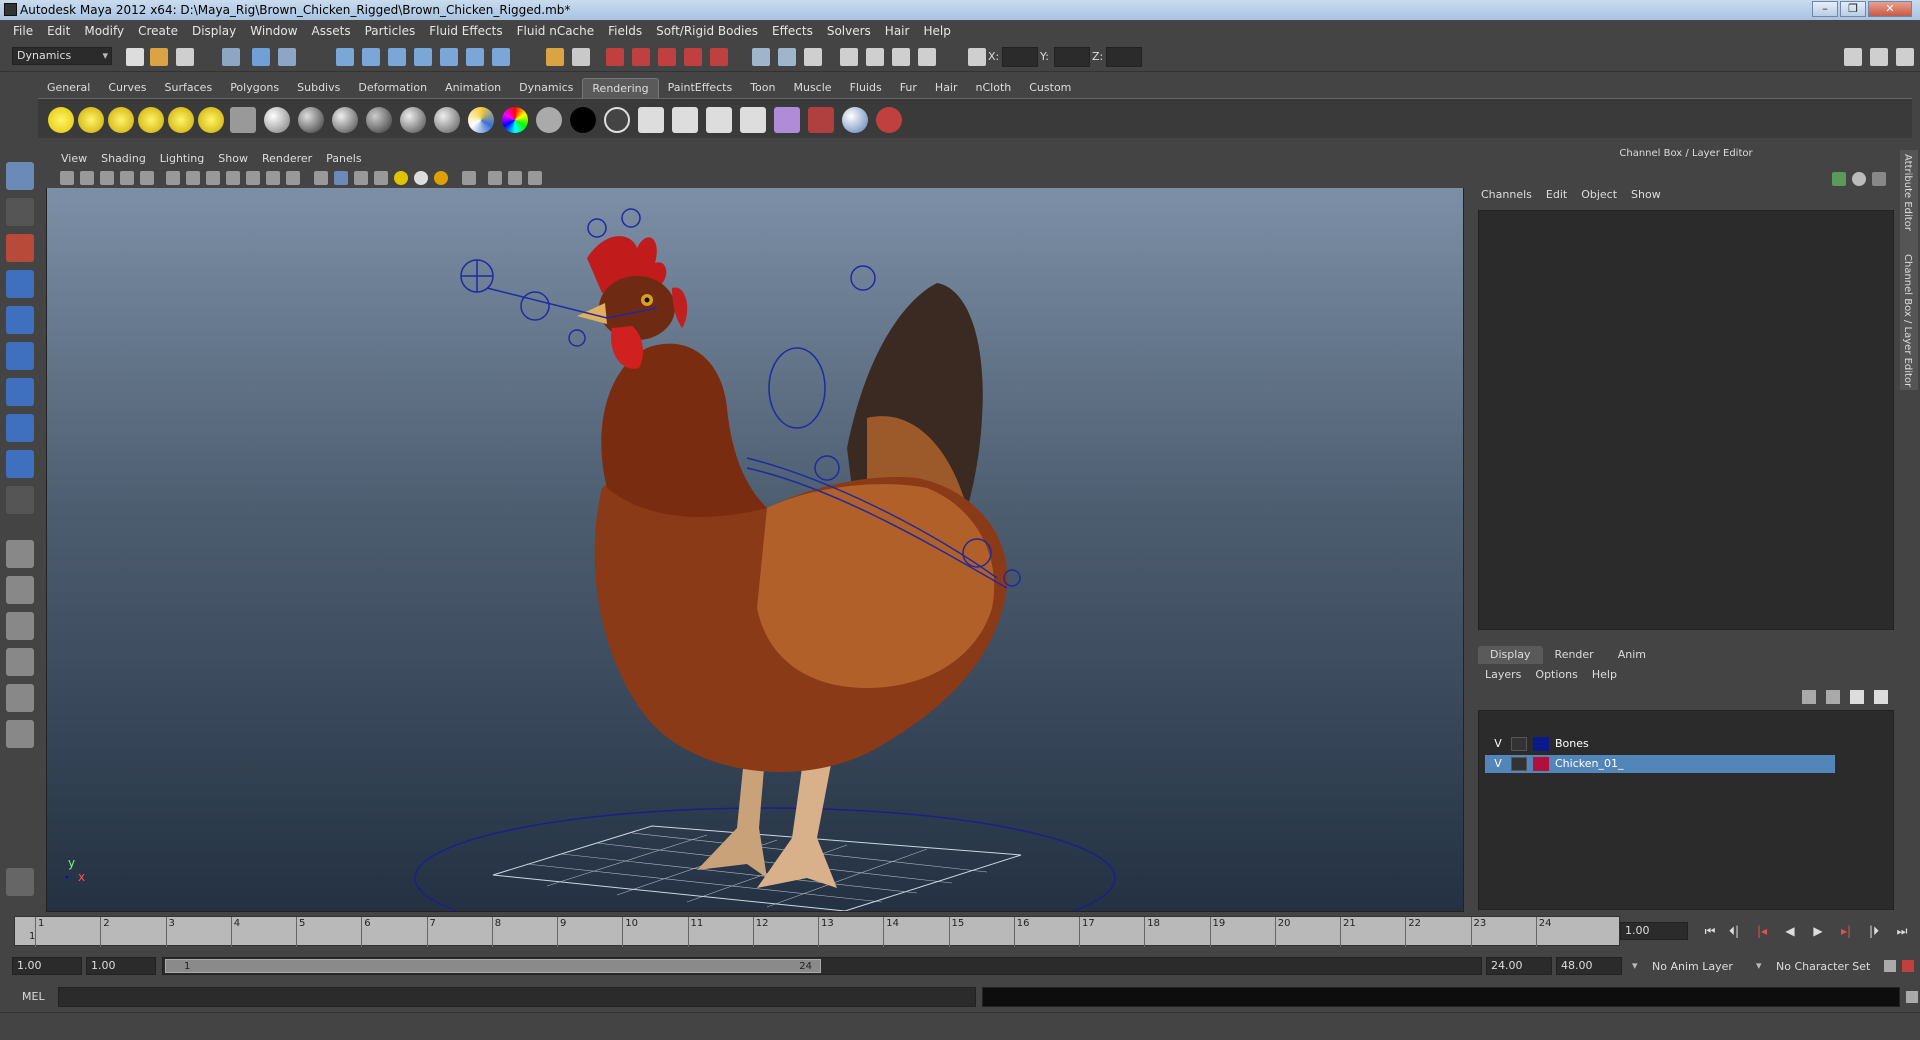 The height and width of the screenshot is (1040, 1920). I want to click on menu-fluid-effects: Fluid Effects, so click(465, 31).